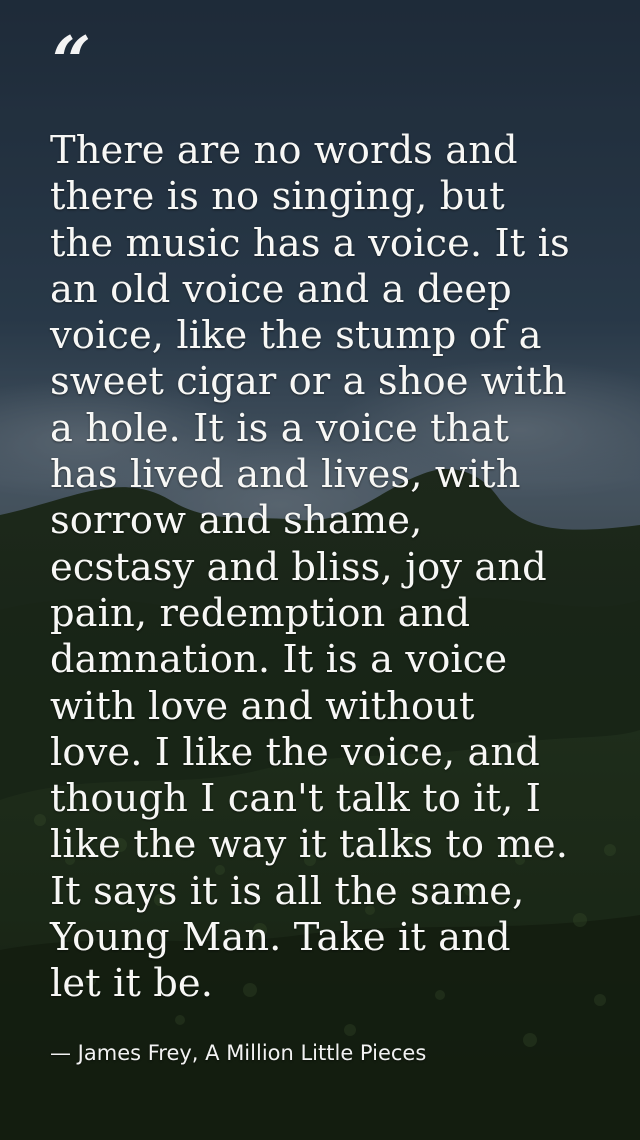  What do you see at coordinates (280, 938) in the screenshot?
I see `quote-line: Young Man. Take it and` at bounding box center [280, 938].